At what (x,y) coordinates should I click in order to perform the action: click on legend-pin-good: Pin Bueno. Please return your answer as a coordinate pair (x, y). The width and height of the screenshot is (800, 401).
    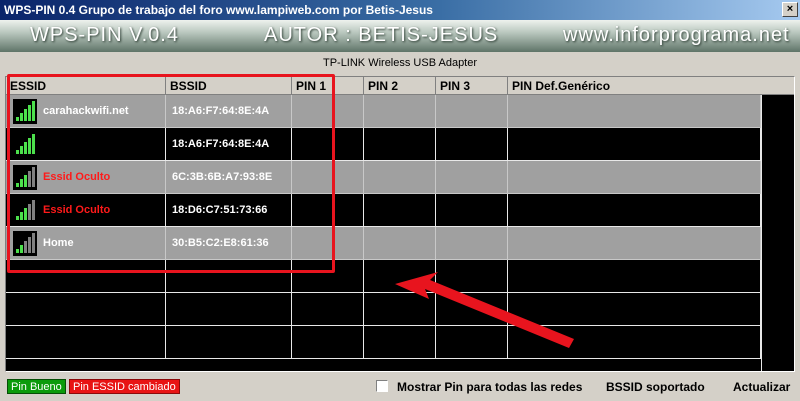
    Looking at the image, I should click on (36, 386).